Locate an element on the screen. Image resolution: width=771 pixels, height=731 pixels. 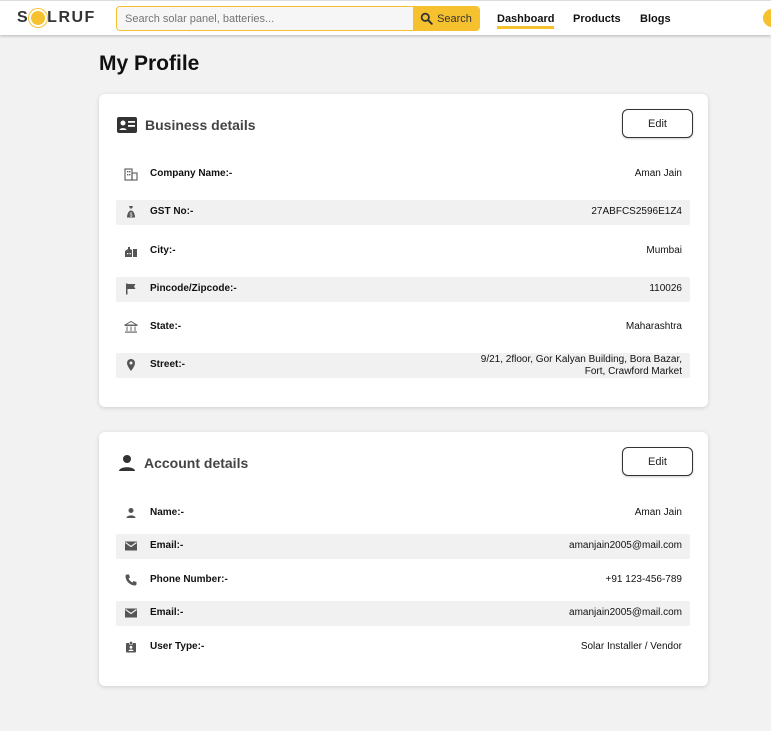
street-label: Street:- is located at coordinates (168, 364).